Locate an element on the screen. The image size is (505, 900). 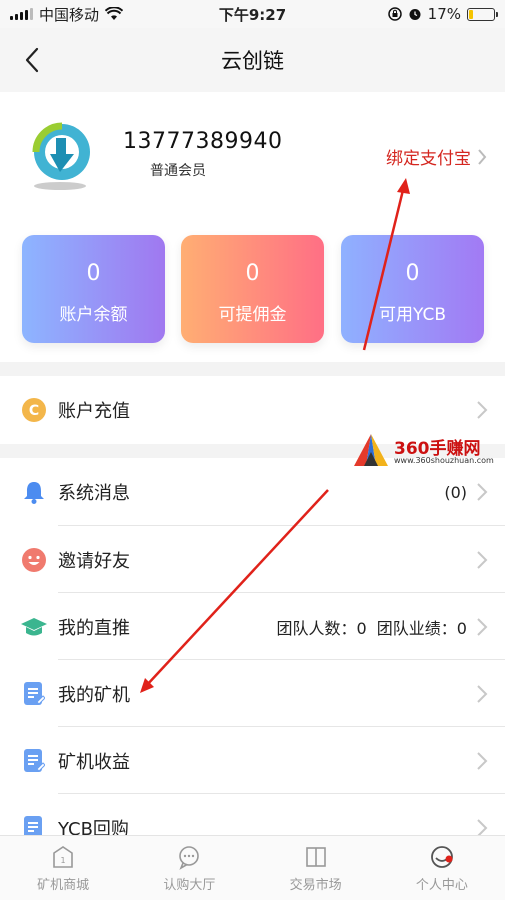
status-left: 中国移动 is located at coordinates (67, 14).